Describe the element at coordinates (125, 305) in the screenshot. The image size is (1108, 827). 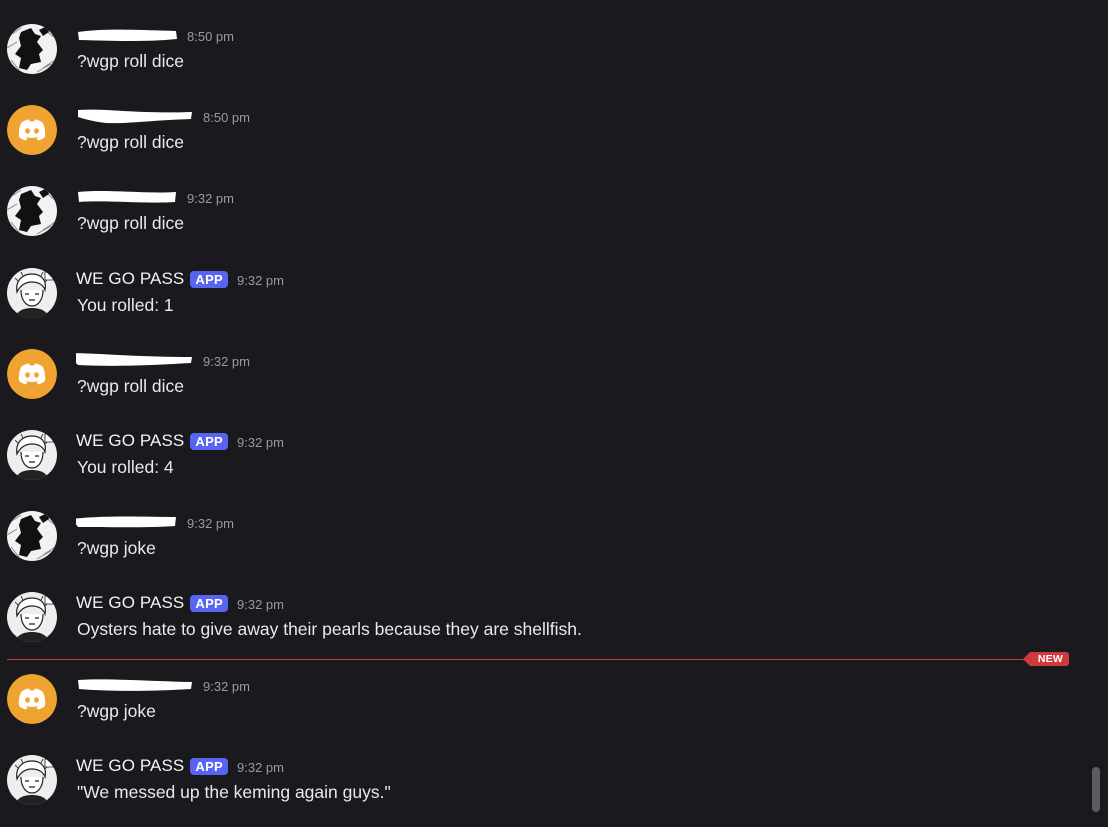
I see `message-text: You rolled: 1` at that location.